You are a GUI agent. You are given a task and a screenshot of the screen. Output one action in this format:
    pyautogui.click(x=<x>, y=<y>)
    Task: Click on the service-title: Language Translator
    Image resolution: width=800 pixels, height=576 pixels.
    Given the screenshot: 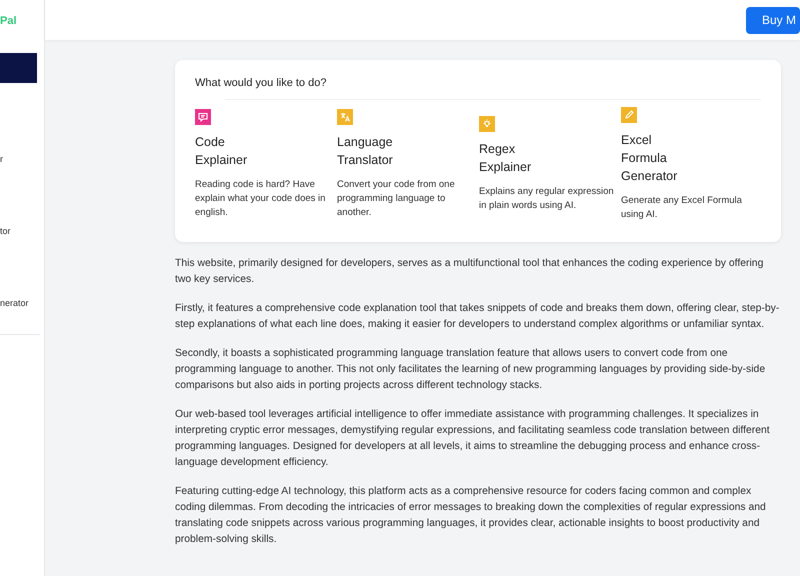 What is the action you would take?
    pyautogui.click(x=407, y=151)
    